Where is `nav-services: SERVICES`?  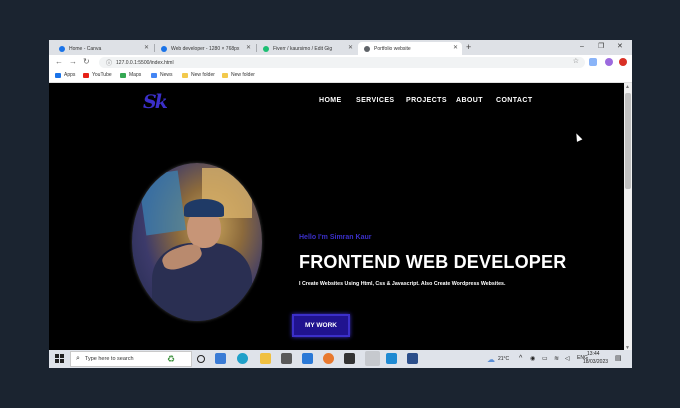 nav-services: SERVICES is located at coordinates (375, 100).